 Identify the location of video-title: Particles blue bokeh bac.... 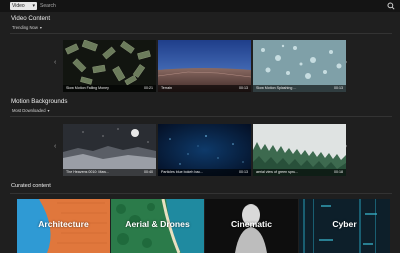
(182, 172).